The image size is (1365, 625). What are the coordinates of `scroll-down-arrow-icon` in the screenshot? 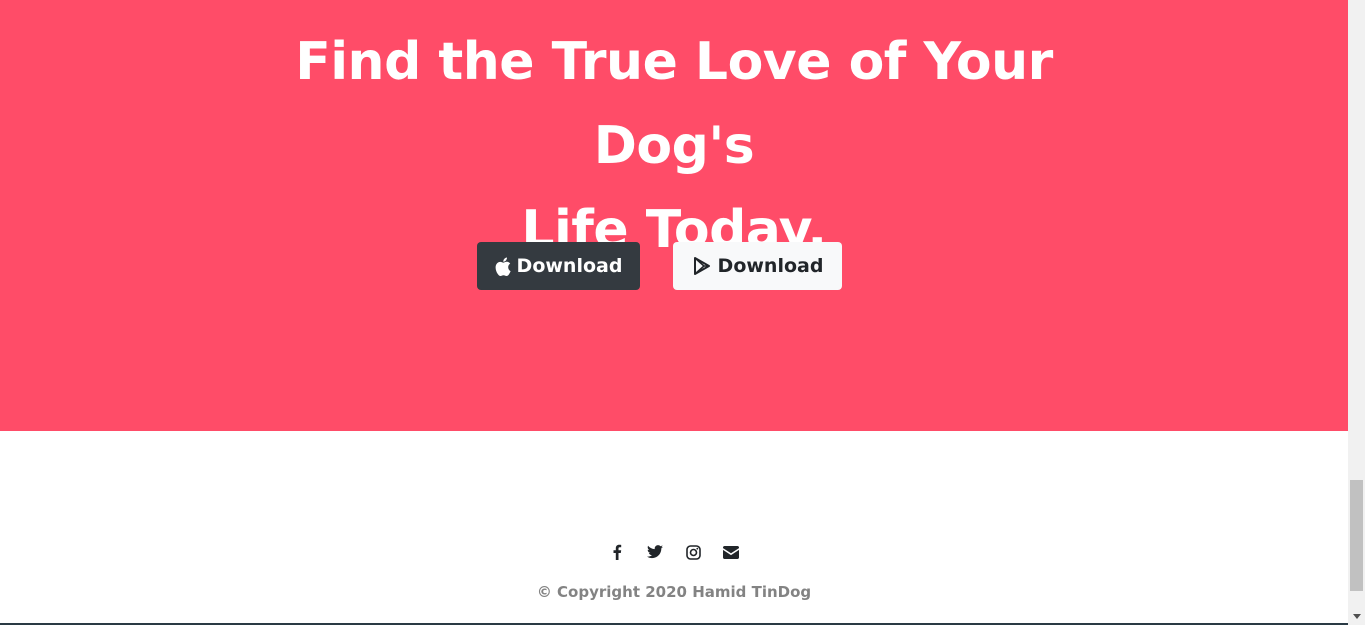 It's located at (1356, 616).